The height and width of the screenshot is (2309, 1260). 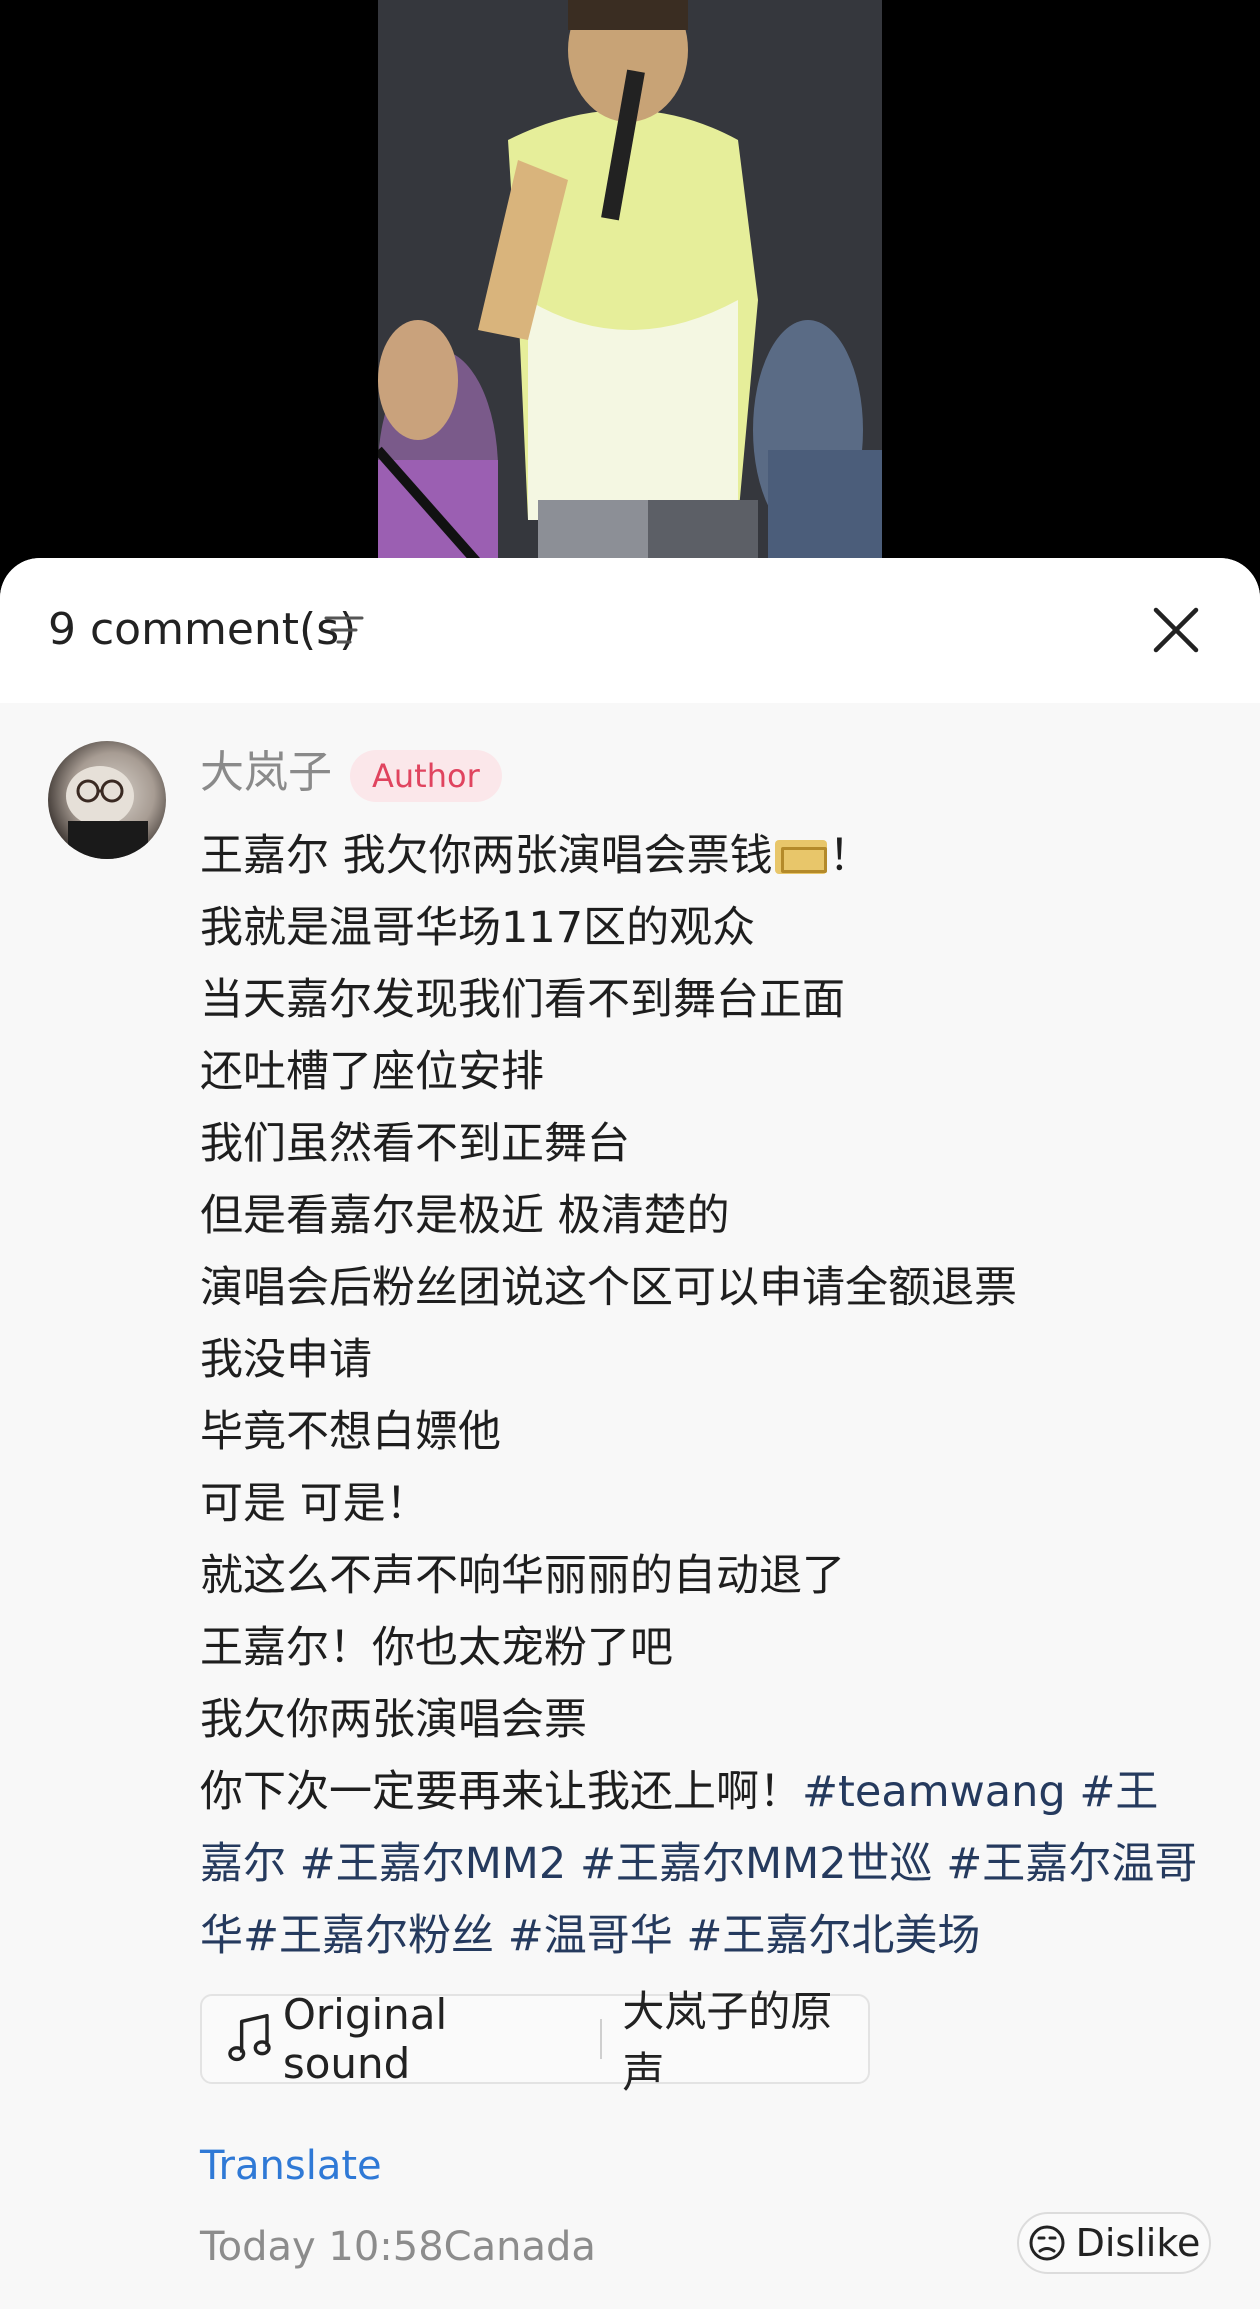 What do you see at coordinates (478, 928) in the screenshot?
I see `comment-line: 我就是温哥华场117区的观众` at bounding box center [478, 928].